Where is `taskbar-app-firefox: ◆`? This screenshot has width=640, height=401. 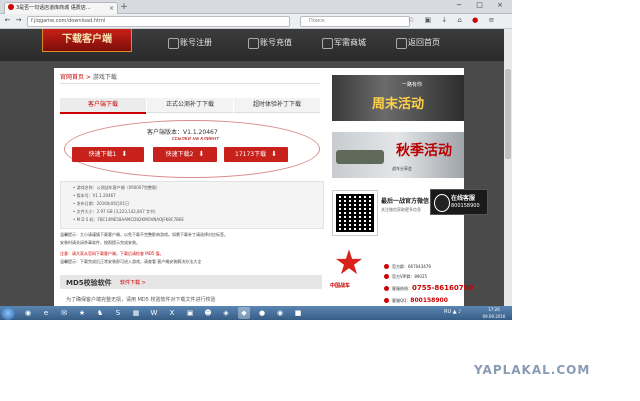 taskbar-app-firefox: ◆ is located at coordinates (244, 313).